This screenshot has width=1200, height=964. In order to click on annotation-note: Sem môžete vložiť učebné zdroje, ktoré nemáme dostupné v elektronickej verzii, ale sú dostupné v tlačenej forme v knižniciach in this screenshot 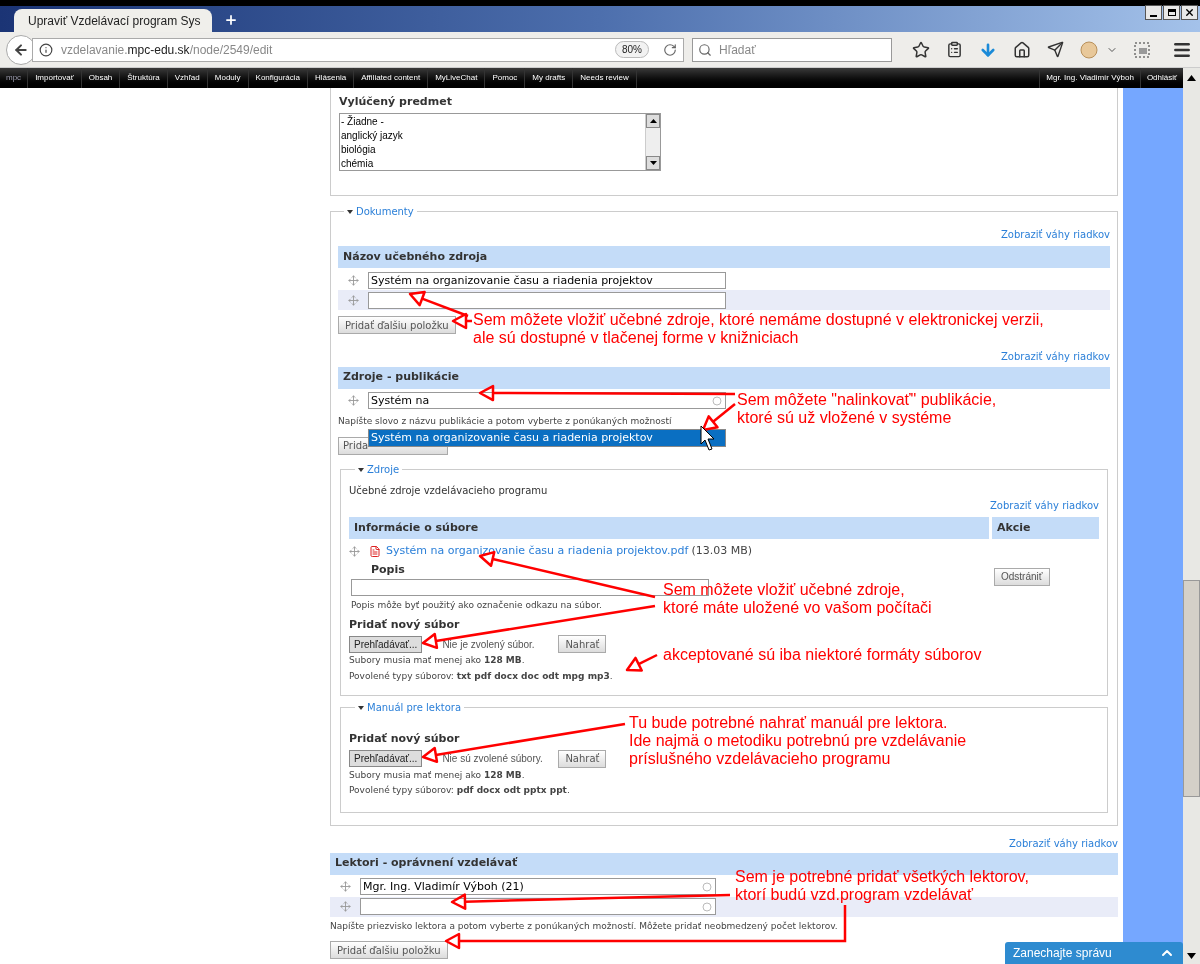, I will do `click(758, 329)`.